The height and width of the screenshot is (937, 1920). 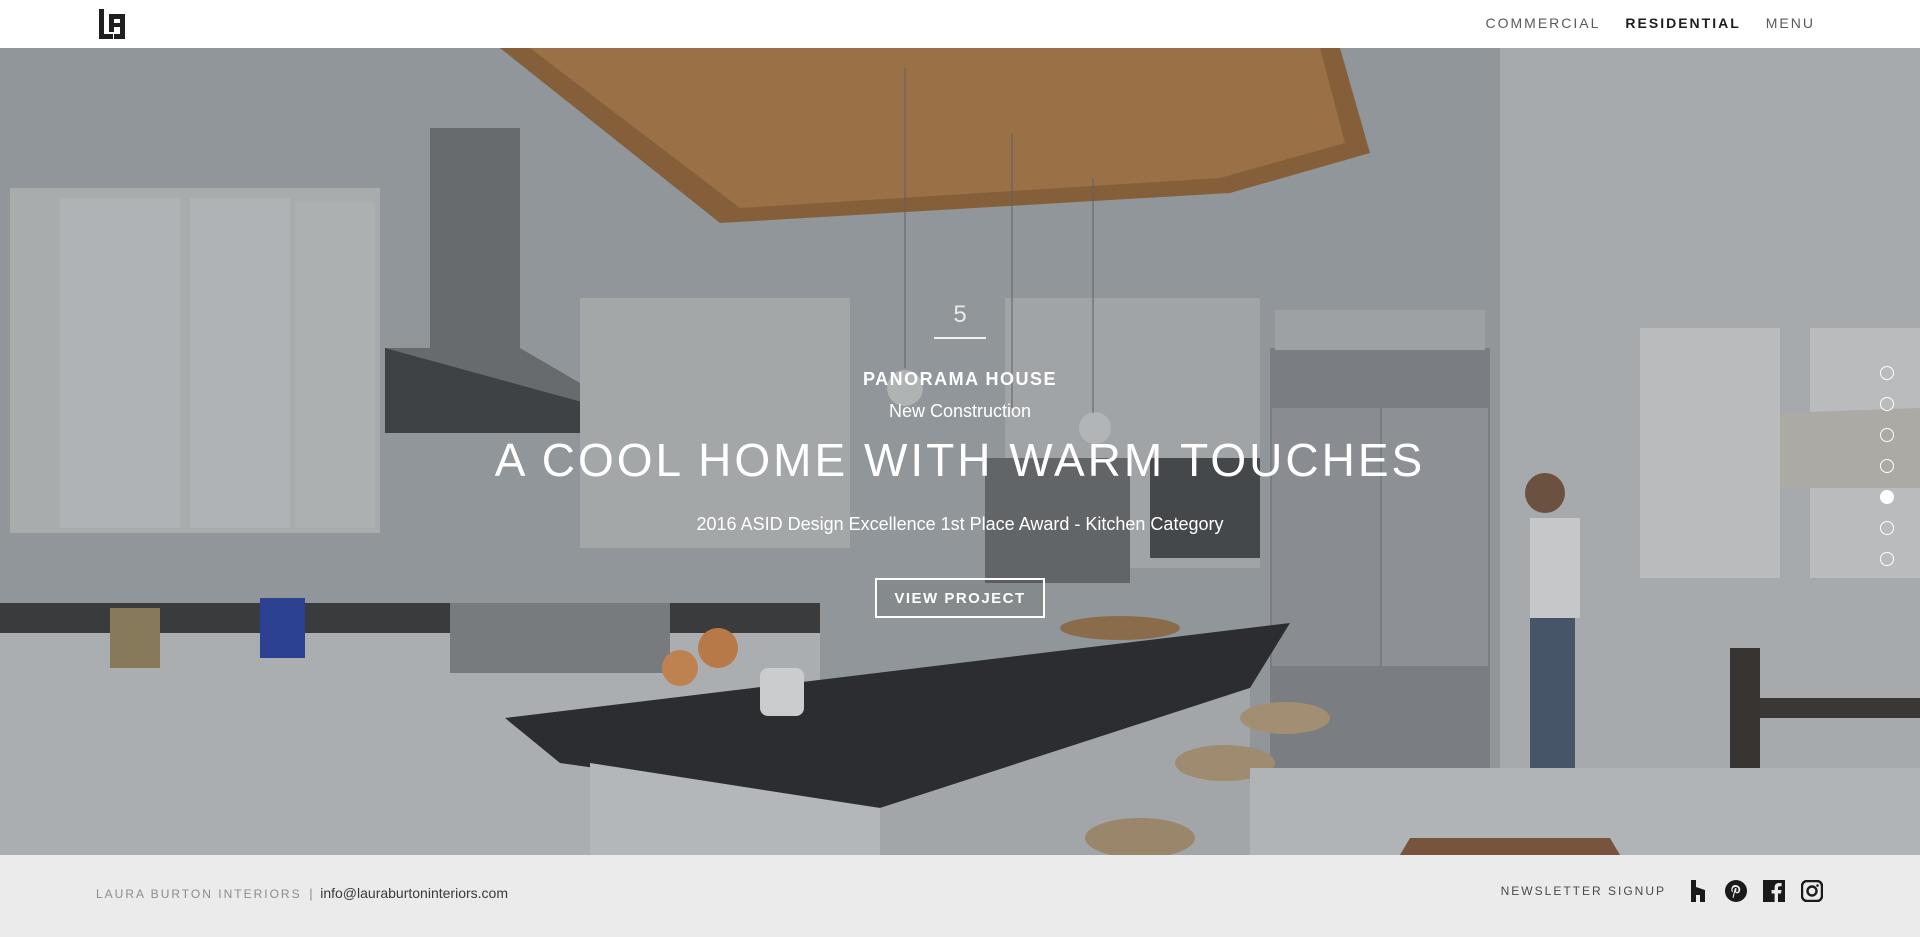 I want to click on footer-social: NEWSLETTER SIGNUP, so click(x=1662, y=891).